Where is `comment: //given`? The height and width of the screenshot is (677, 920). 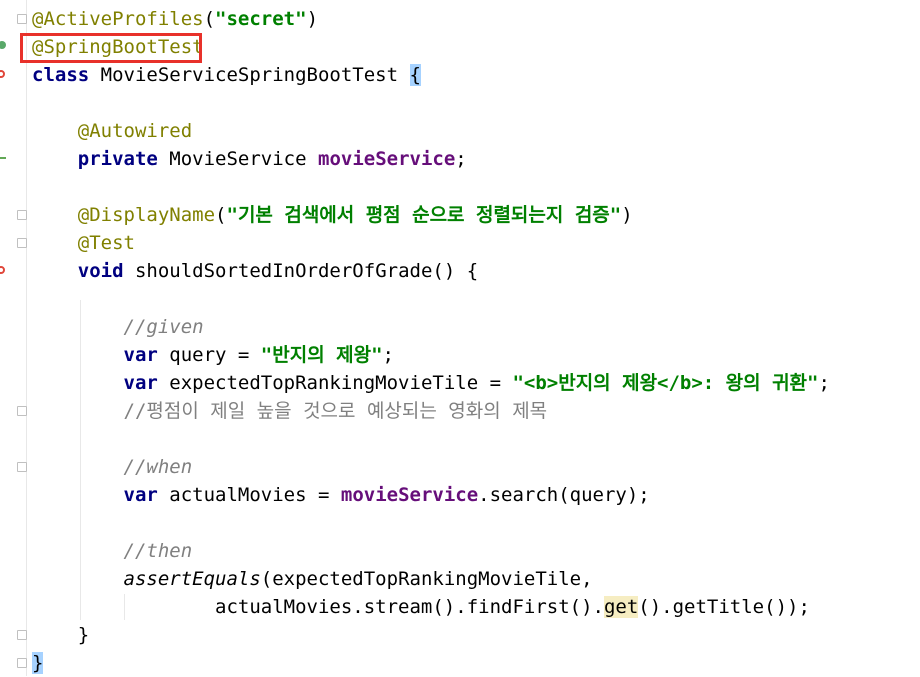
comment: //given is located at coordinates (163, 327).